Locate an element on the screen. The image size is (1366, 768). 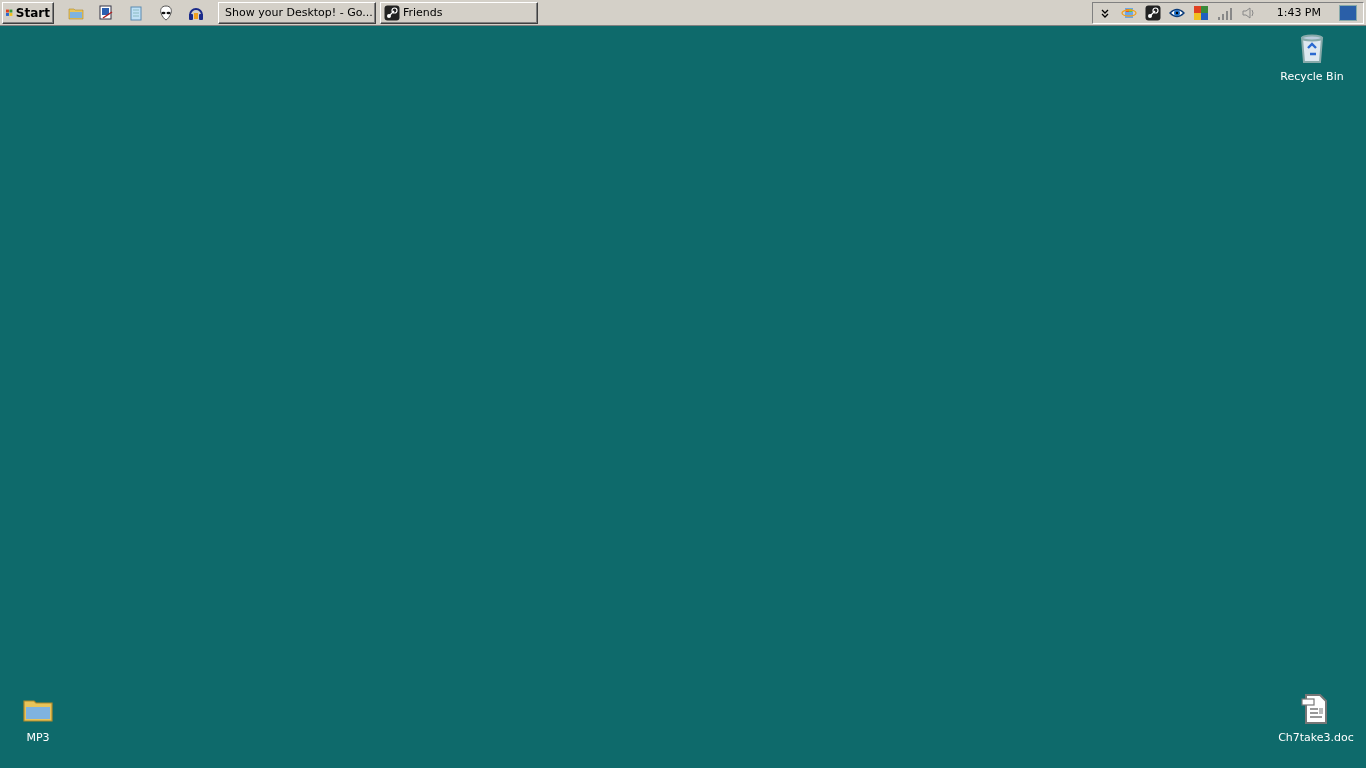
show-desktop-button is located at coordinates (1348, 12).